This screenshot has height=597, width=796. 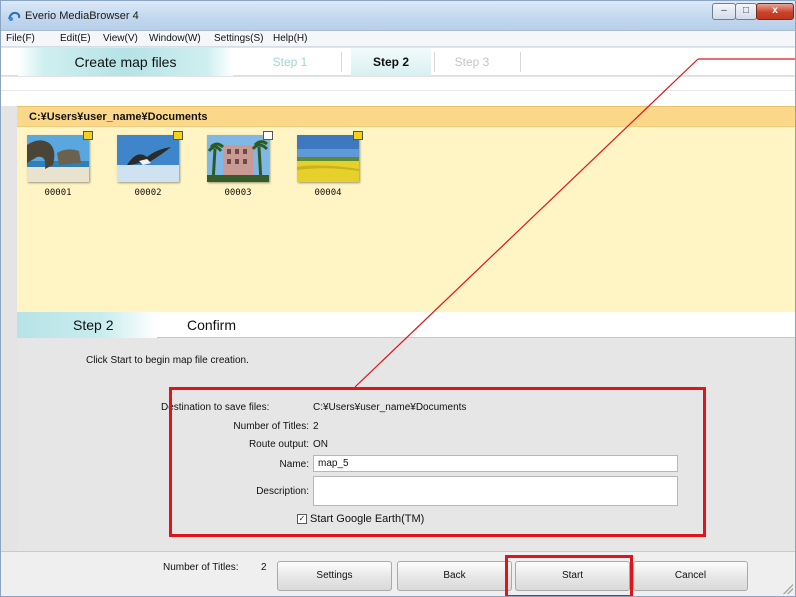 I want to click on thumbnail-item: 00003, so click(x=240, y=167).